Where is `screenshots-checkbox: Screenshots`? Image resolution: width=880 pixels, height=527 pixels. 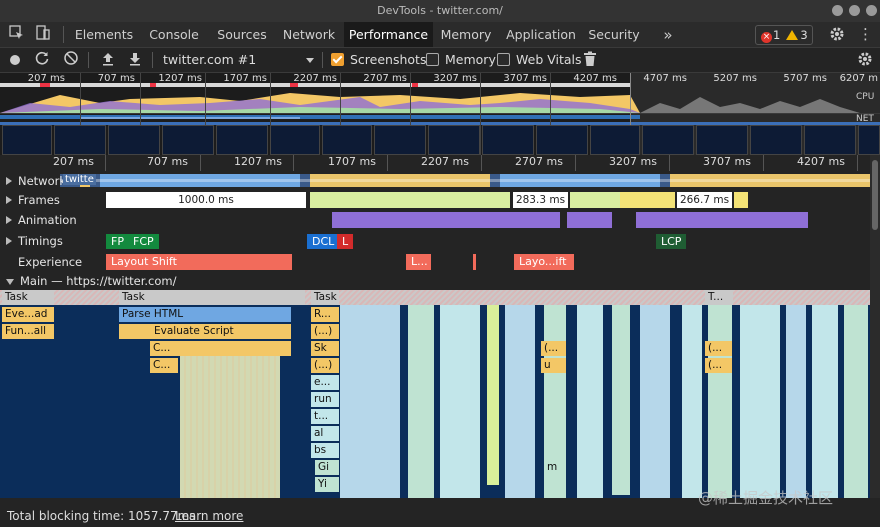
screenshots-checkbox: Screenshots is located at coordinates (378, 60).